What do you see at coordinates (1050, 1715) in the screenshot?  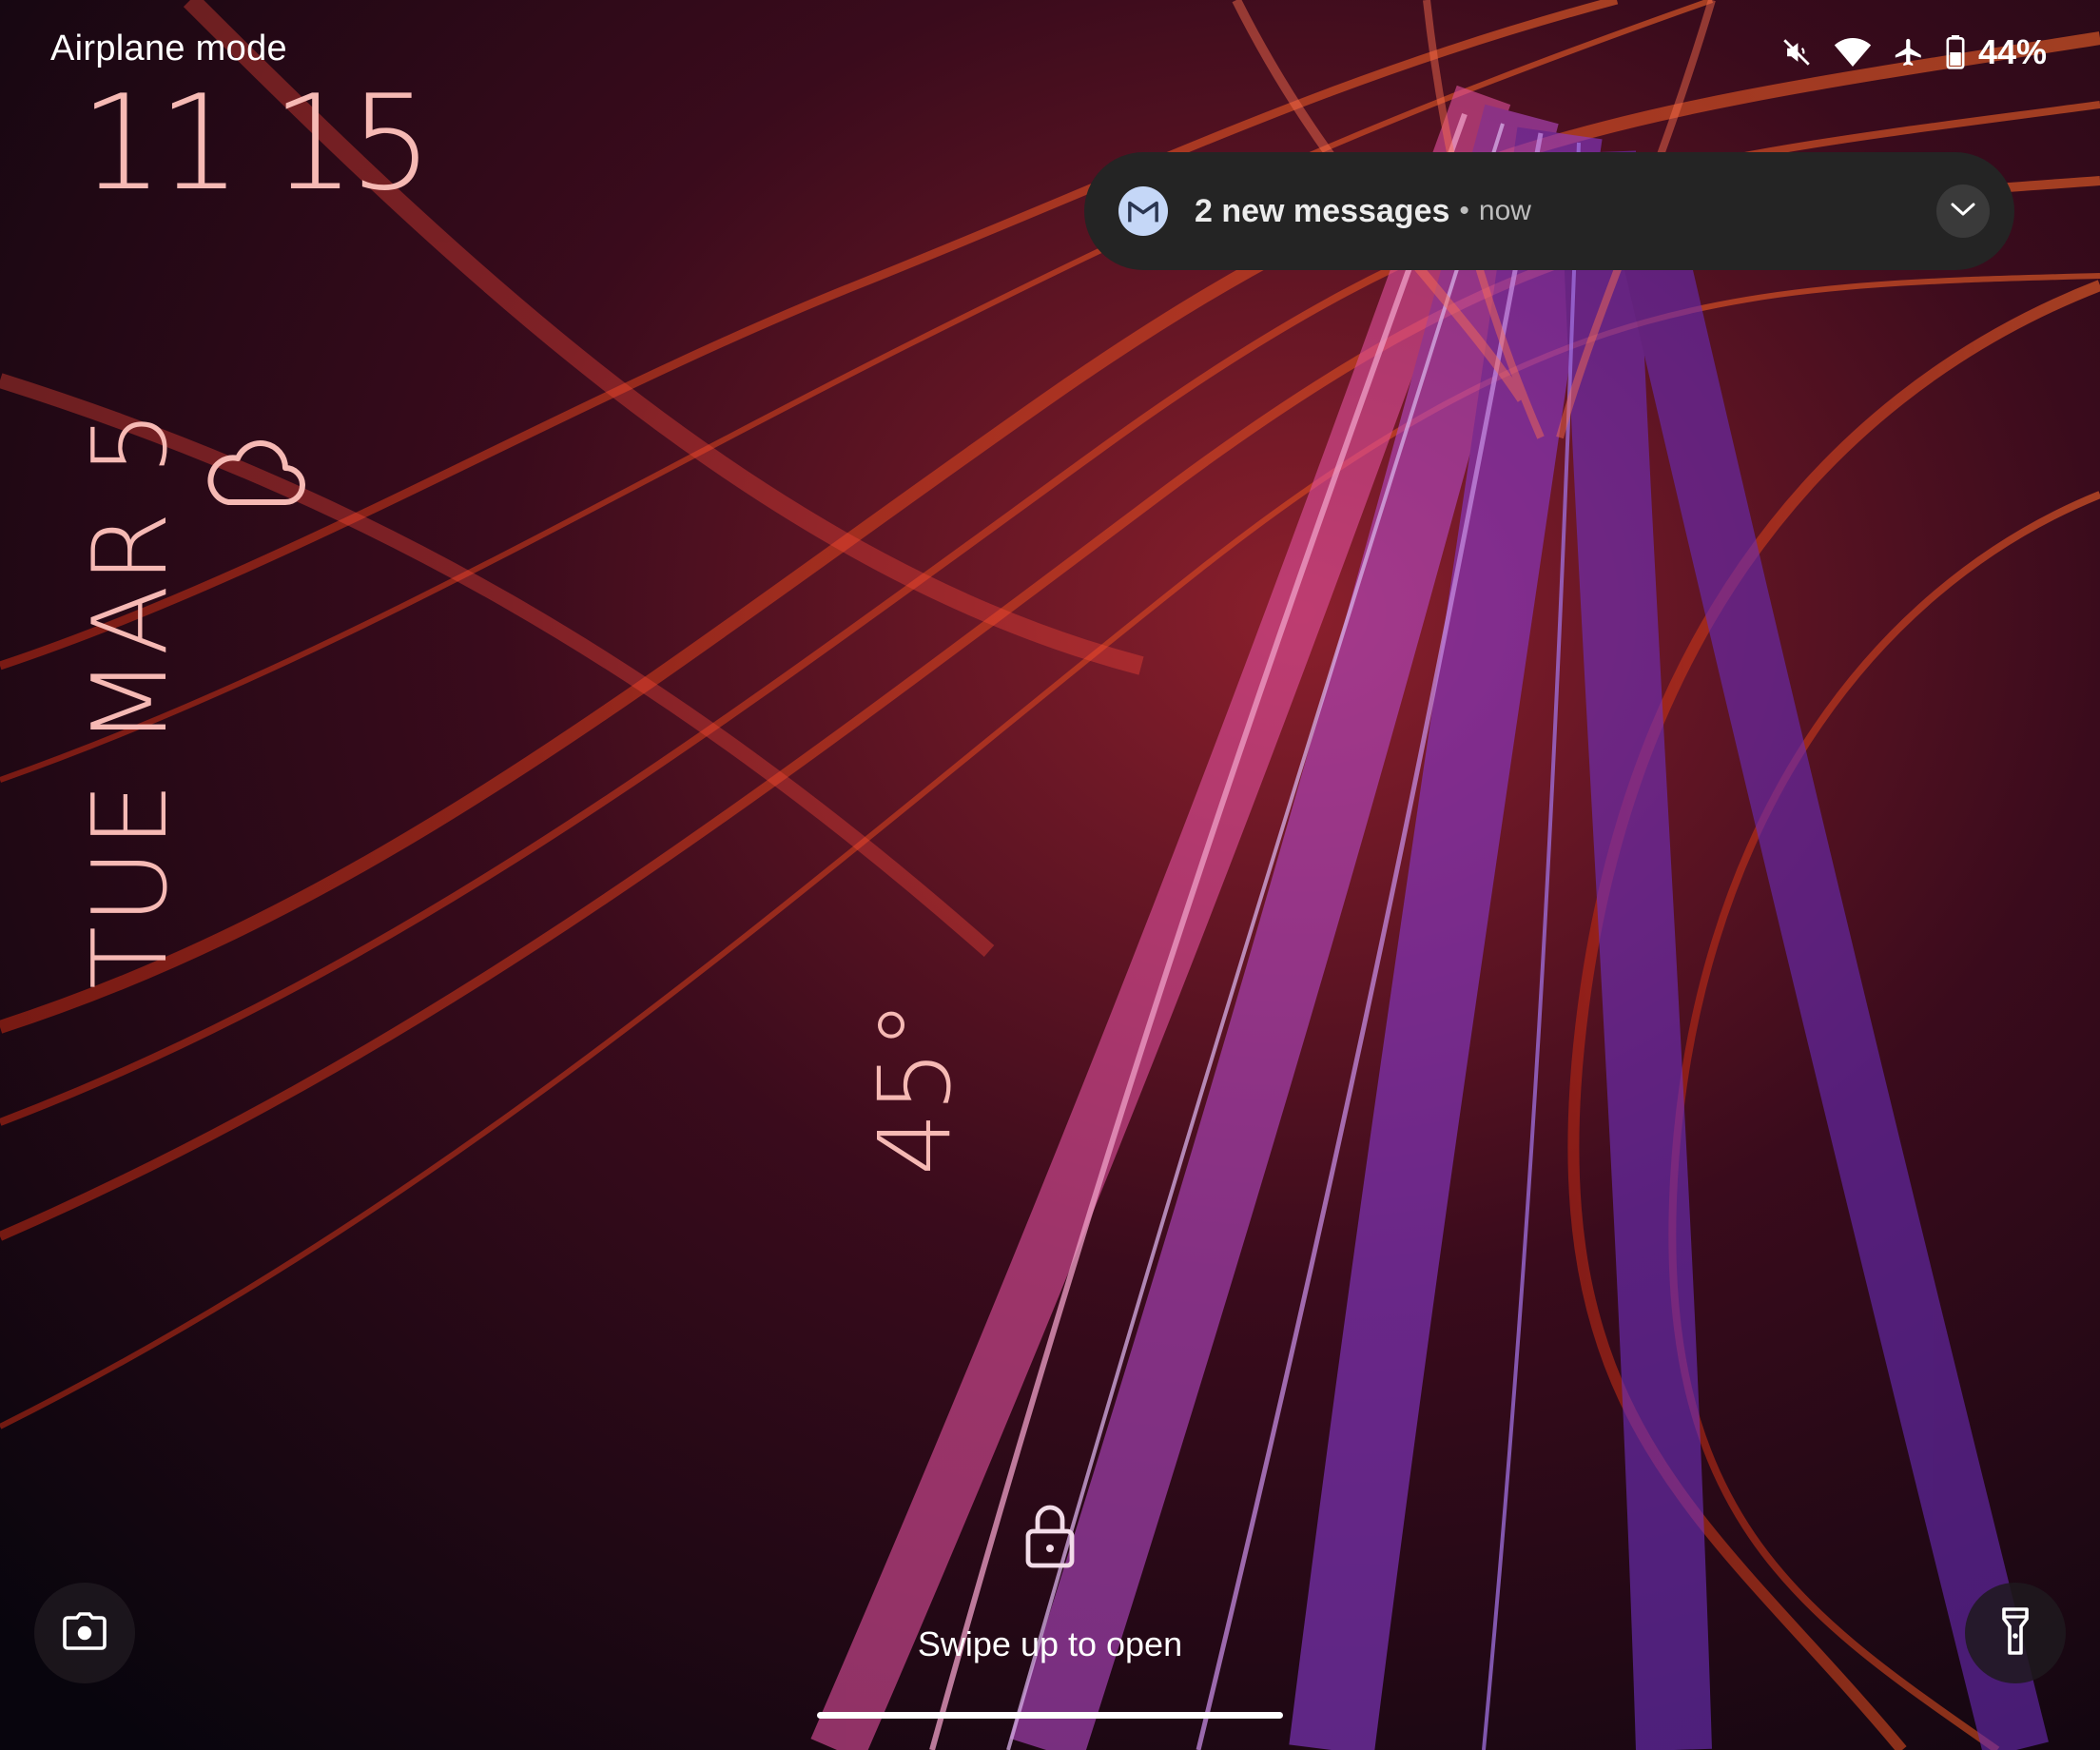 I see `home-indicator` at bounding box center [1050, 1715].